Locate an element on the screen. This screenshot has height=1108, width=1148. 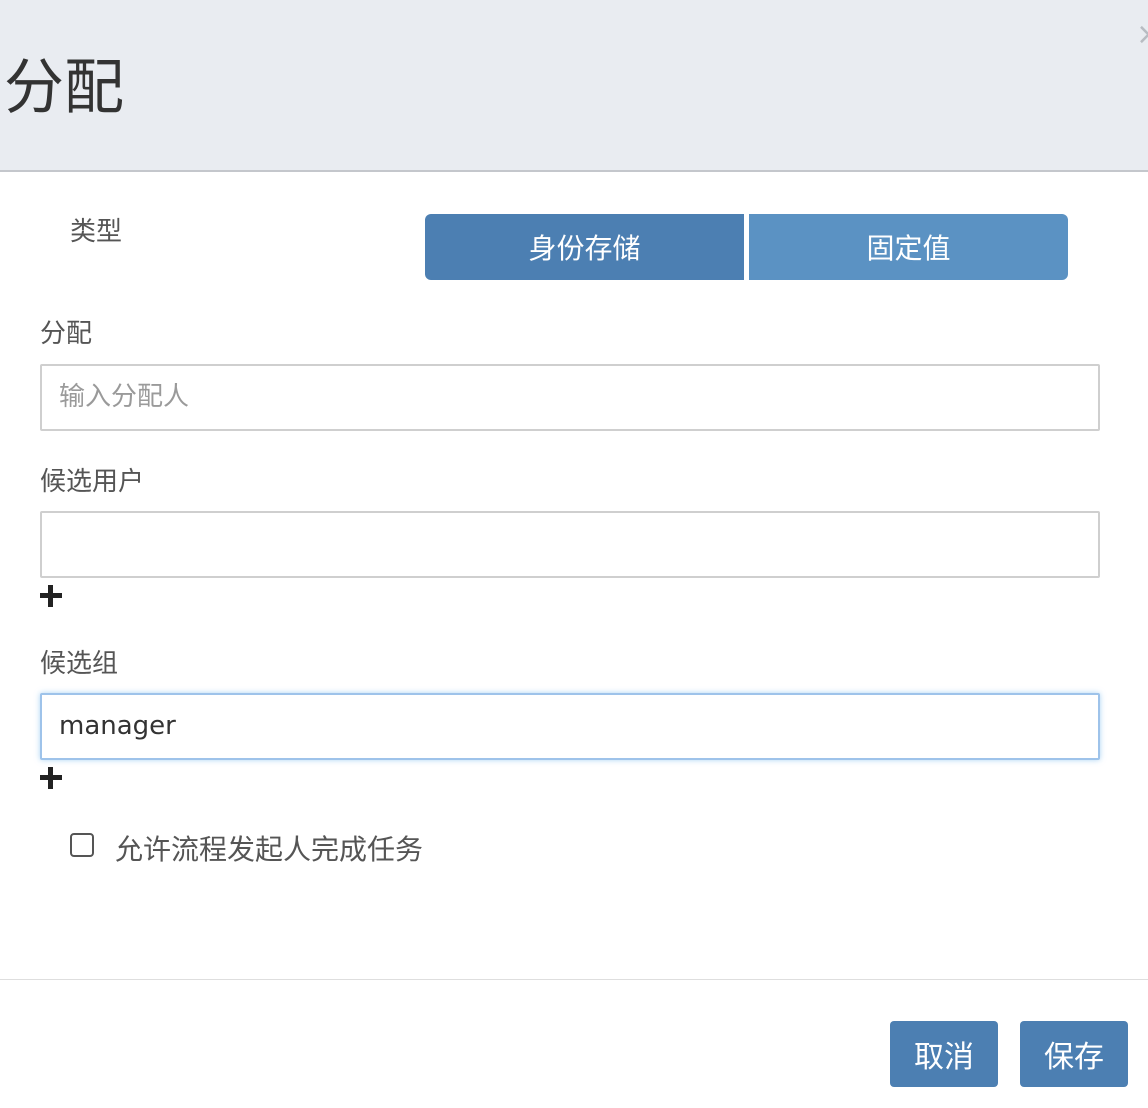
type-option-fixed-value-label: 固定值 is located at coordinates (908, 248).